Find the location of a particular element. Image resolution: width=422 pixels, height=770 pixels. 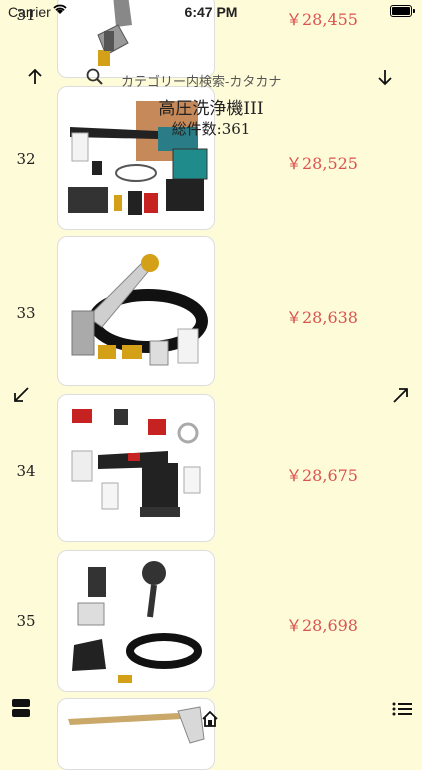

arrow-down-left-icon is located at coordinates (21, 395).